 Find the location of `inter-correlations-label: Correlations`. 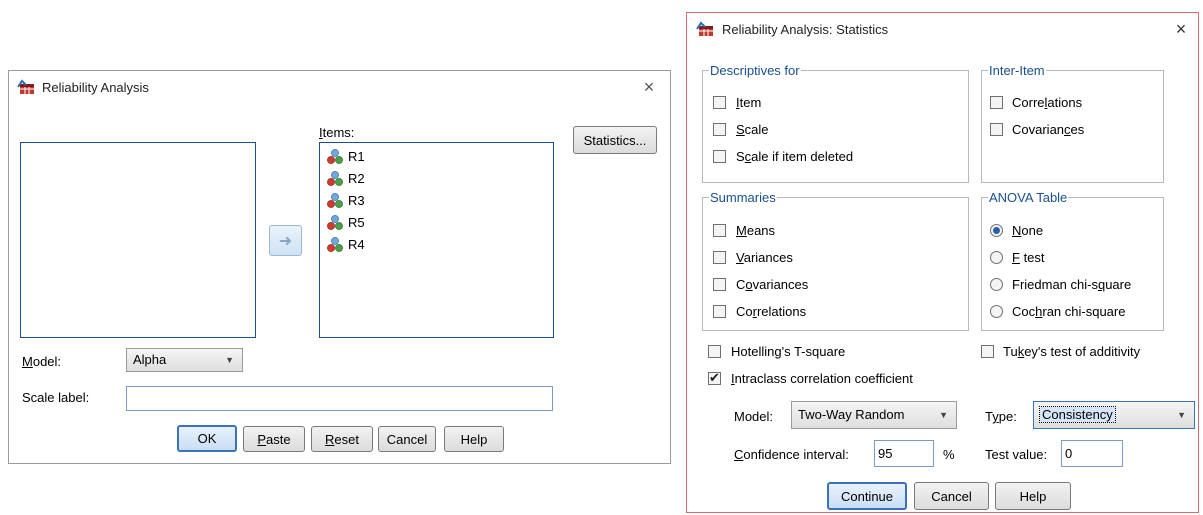

inter-correlations-label: Correlations is located at coordinates (1047, 102).